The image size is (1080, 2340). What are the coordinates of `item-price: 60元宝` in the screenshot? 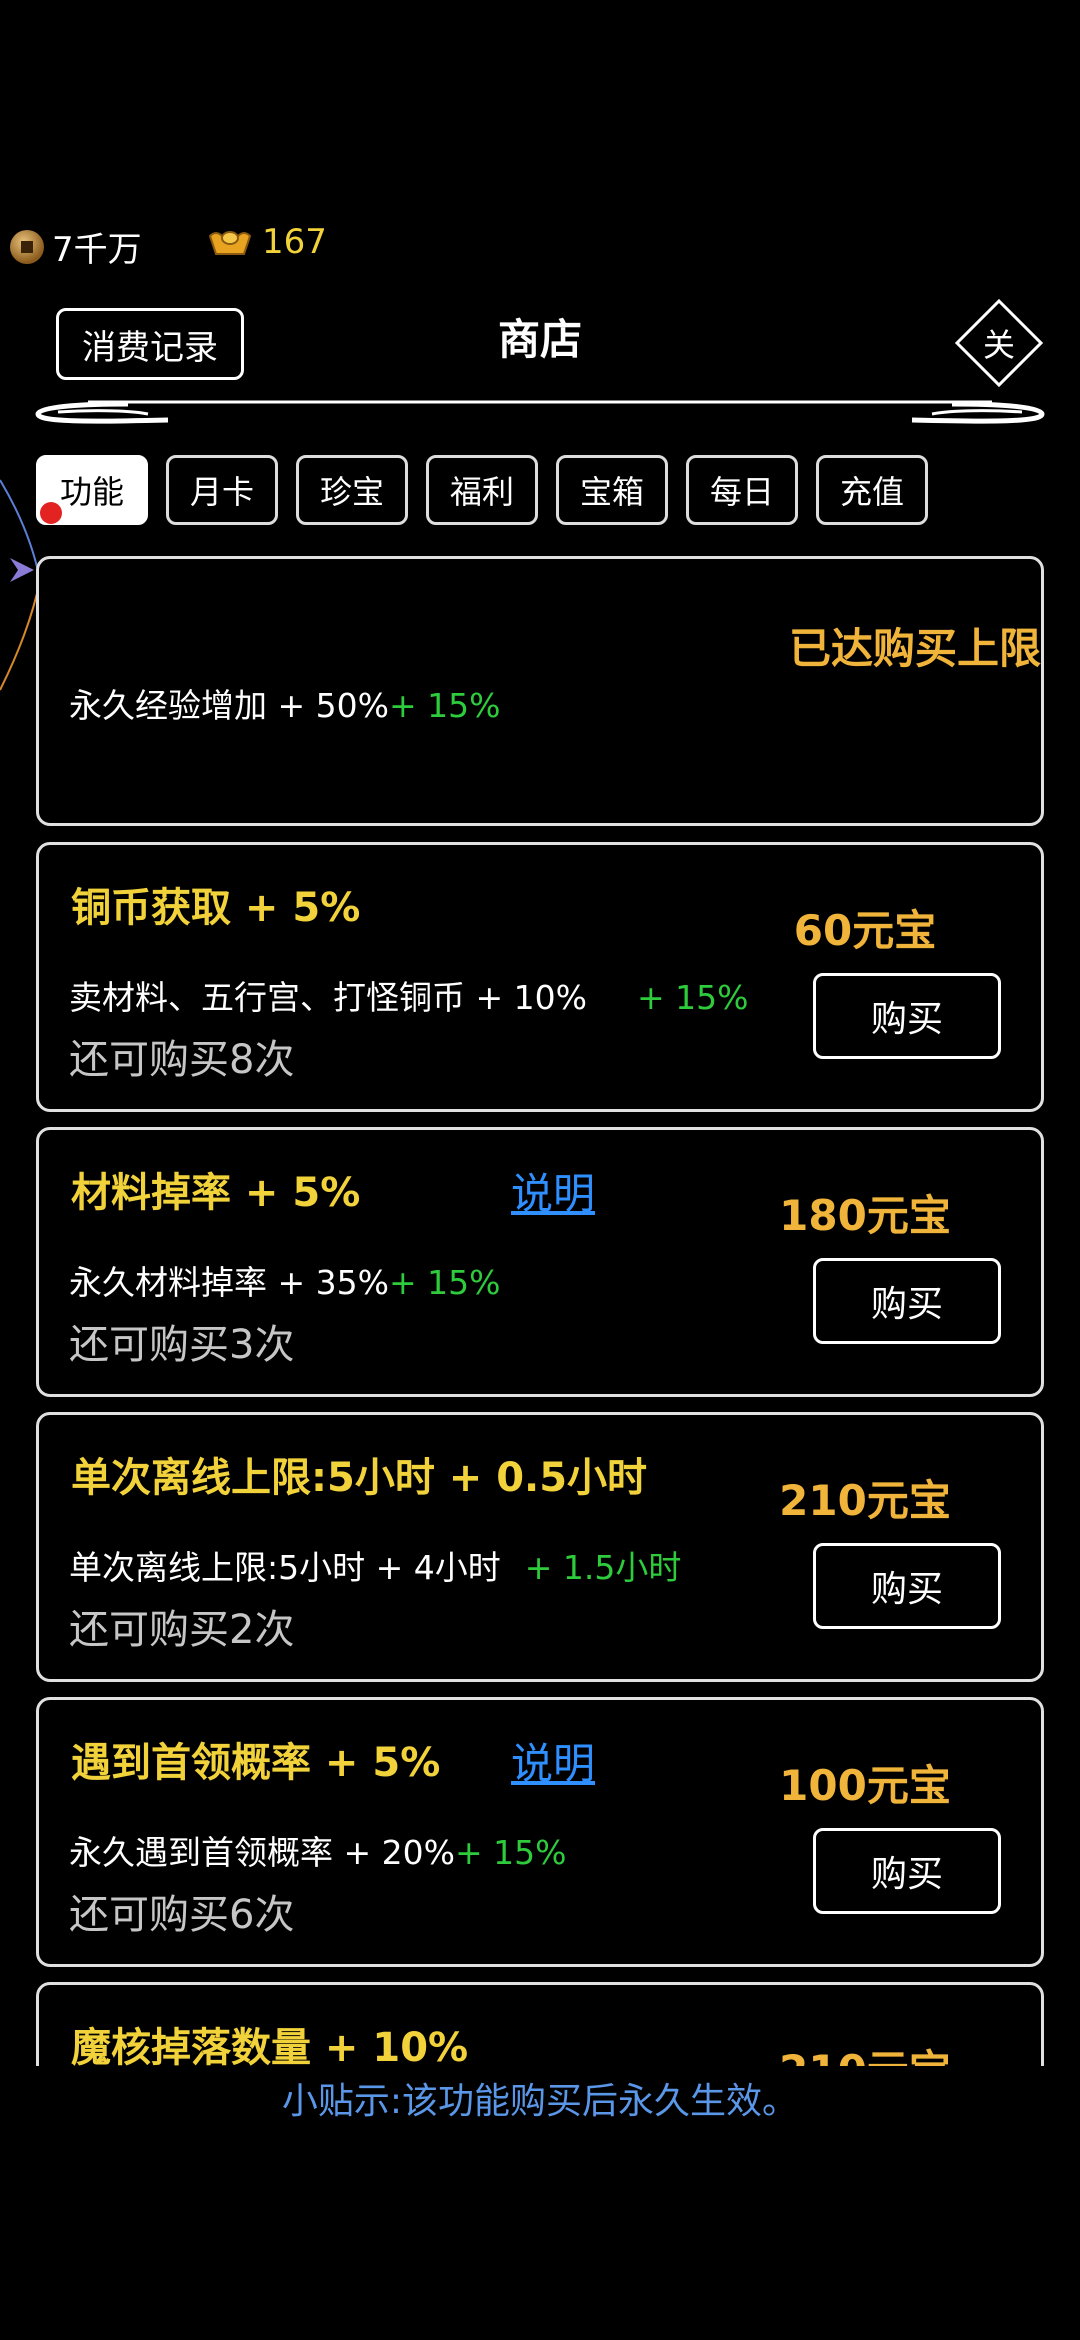 It's located at (865, 930).